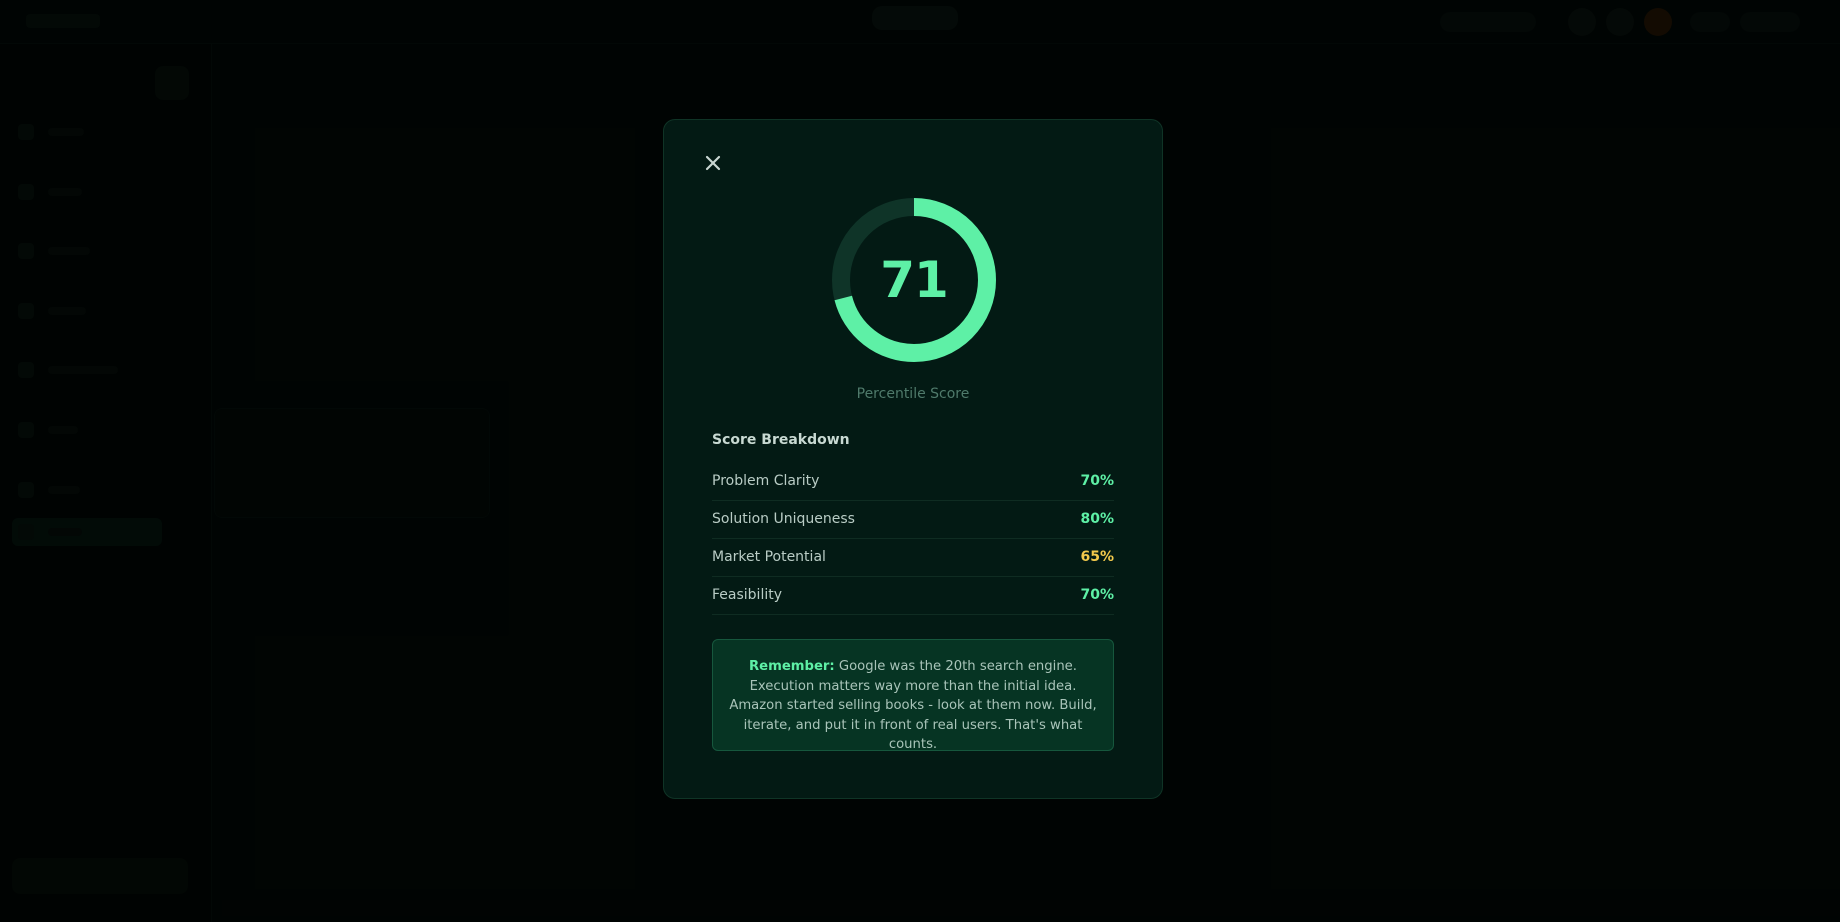  I want to click on score-value: 71, so click(914, 280).